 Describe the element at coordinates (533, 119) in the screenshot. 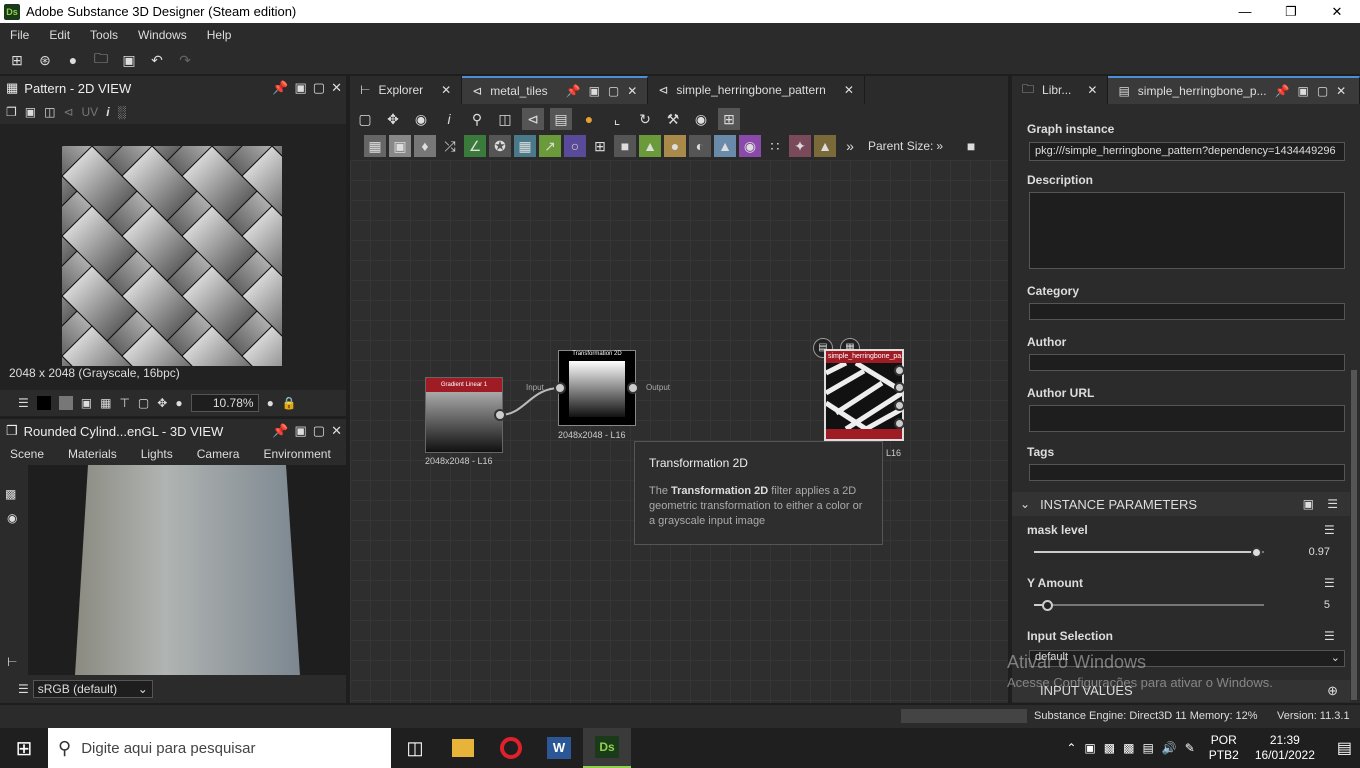

I see `node-layout-icon: ⊲` at that location.